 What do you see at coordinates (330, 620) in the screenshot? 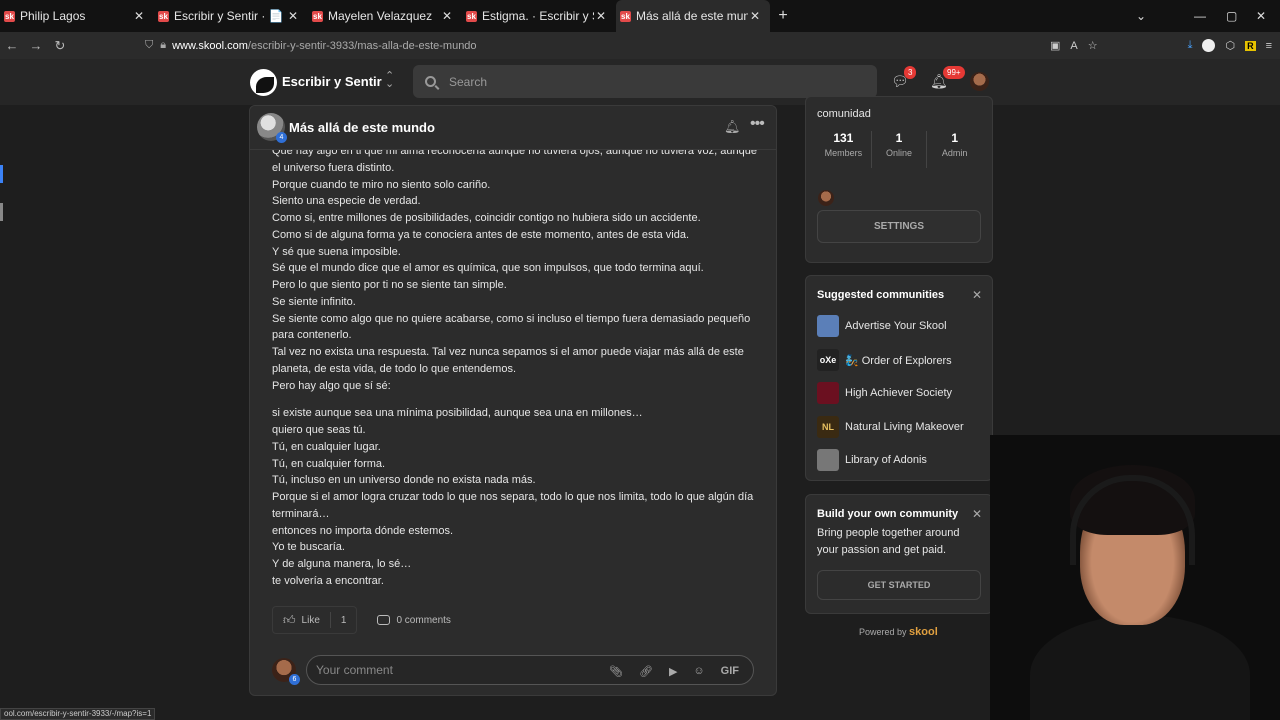
I see `divider` at bounding box center [330, 620].